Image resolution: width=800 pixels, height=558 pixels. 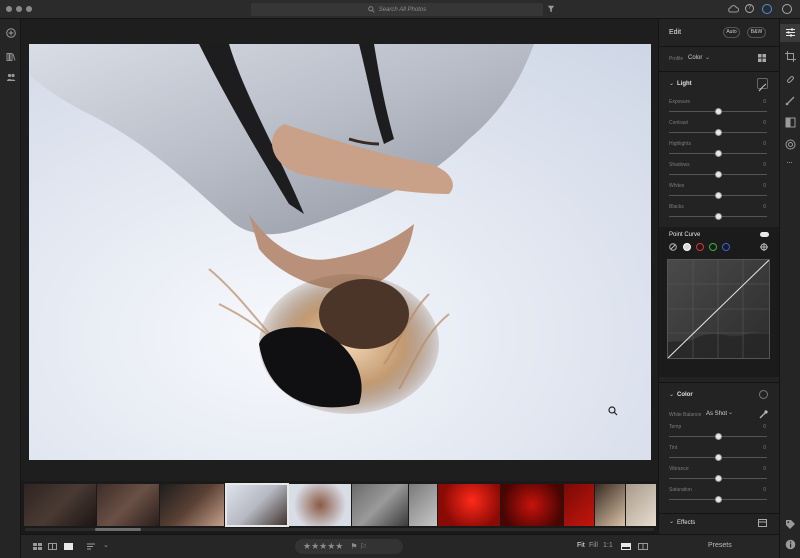 I want to click on sort-icon, so click(x=93, y=546).